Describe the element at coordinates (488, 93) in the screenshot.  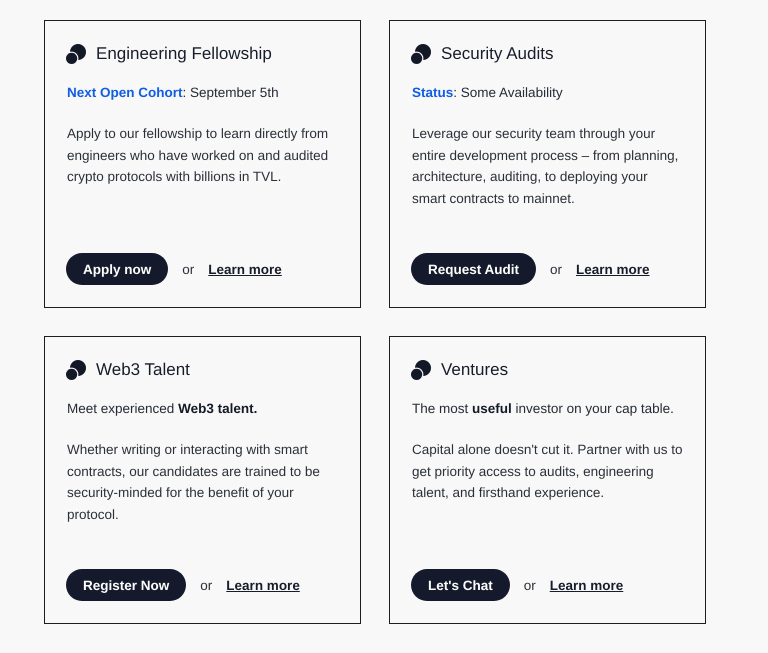
I see `status-text: Status: Some Availability` at that location.